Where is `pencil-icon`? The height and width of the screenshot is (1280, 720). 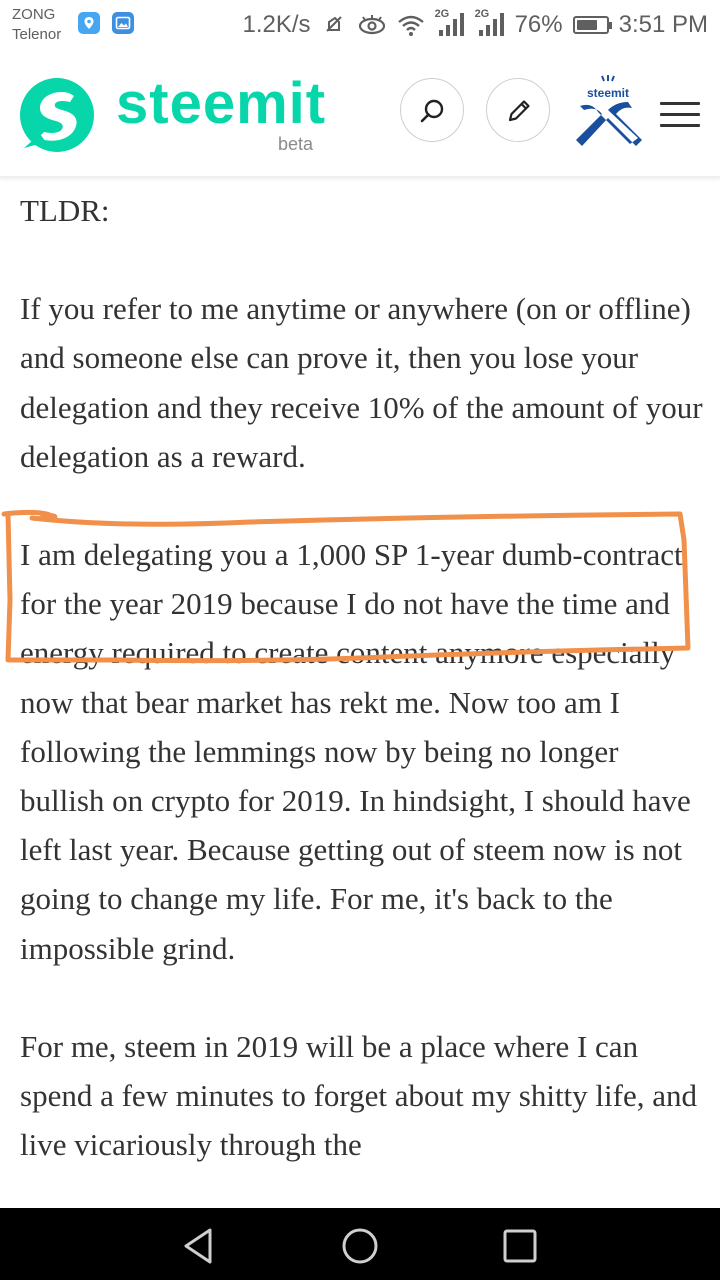
pencil-icon is located at coordinates (519, 111).